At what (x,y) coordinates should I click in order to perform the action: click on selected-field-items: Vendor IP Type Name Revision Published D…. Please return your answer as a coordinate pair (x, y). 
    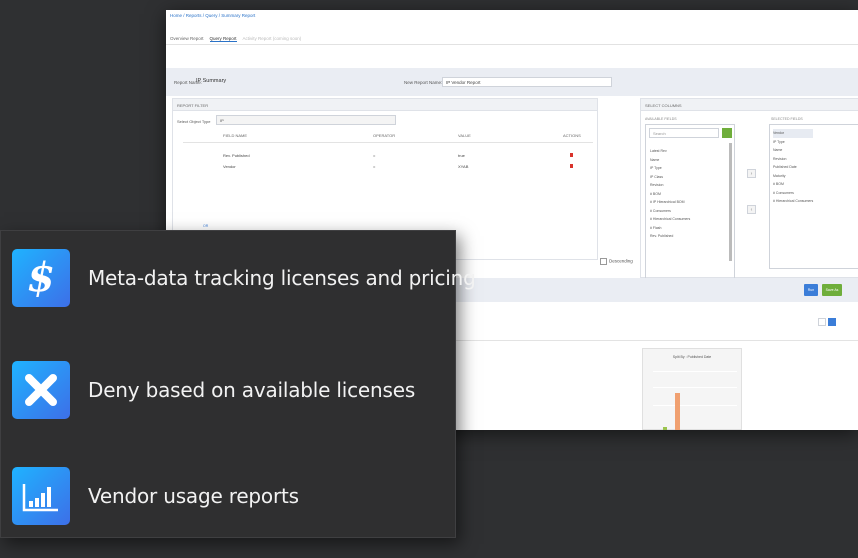
    Looking at the image, I should click on (793, 167).